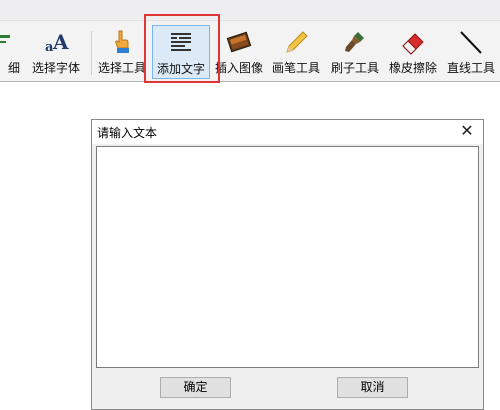 The height and width of the screenshot is (410, 500). What do you see at coordinates (127, 133) in the screenshot?
I see `dialog-title: 请输入文本` at bounding box center [127, 133].